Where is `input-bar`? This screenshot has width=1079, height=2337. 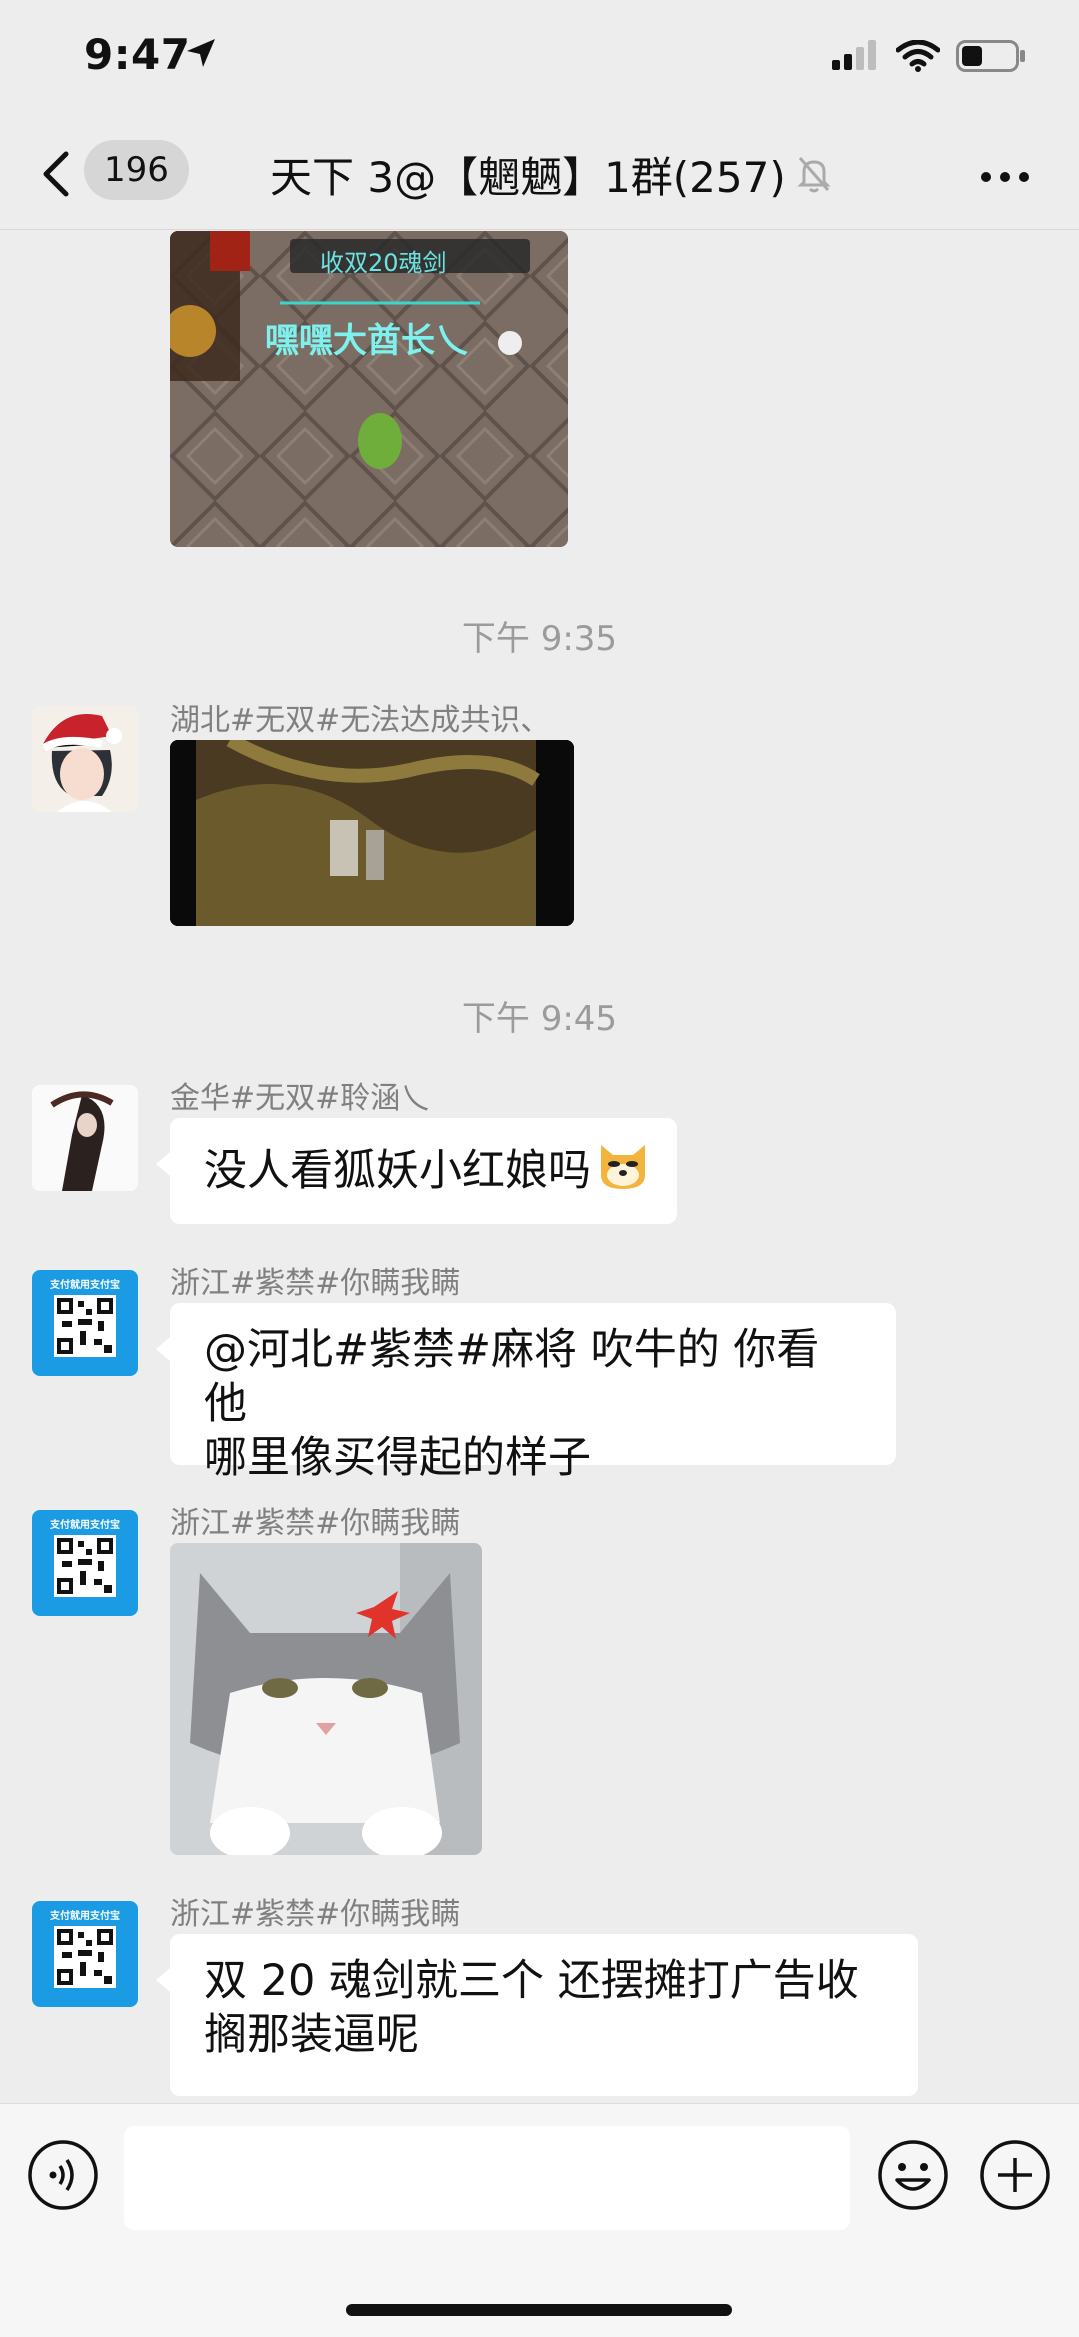
input-bar is located at coordinates (539, 2220).